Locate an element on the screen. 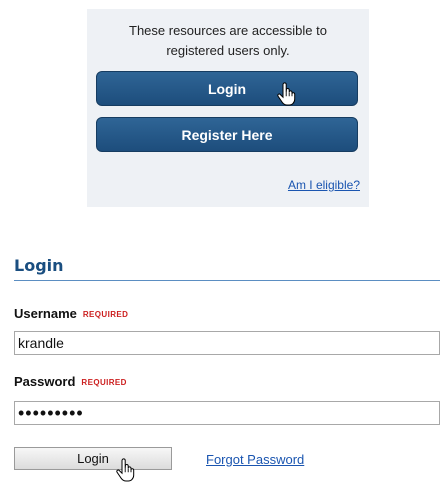  panel-login-button-label: Login is located at coordinates (227, 88).